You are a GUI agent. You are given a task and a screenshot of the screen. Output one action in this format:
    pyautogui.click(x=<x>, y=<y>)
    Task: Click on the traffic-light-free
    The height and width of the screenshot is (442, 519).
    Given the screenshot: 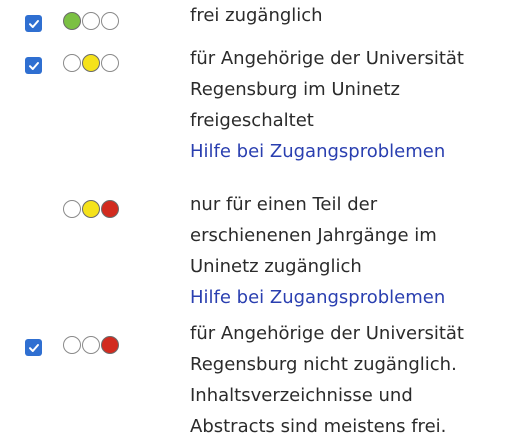 What is the action you would take?
    pyautogui.click(x=98, y=21)
    